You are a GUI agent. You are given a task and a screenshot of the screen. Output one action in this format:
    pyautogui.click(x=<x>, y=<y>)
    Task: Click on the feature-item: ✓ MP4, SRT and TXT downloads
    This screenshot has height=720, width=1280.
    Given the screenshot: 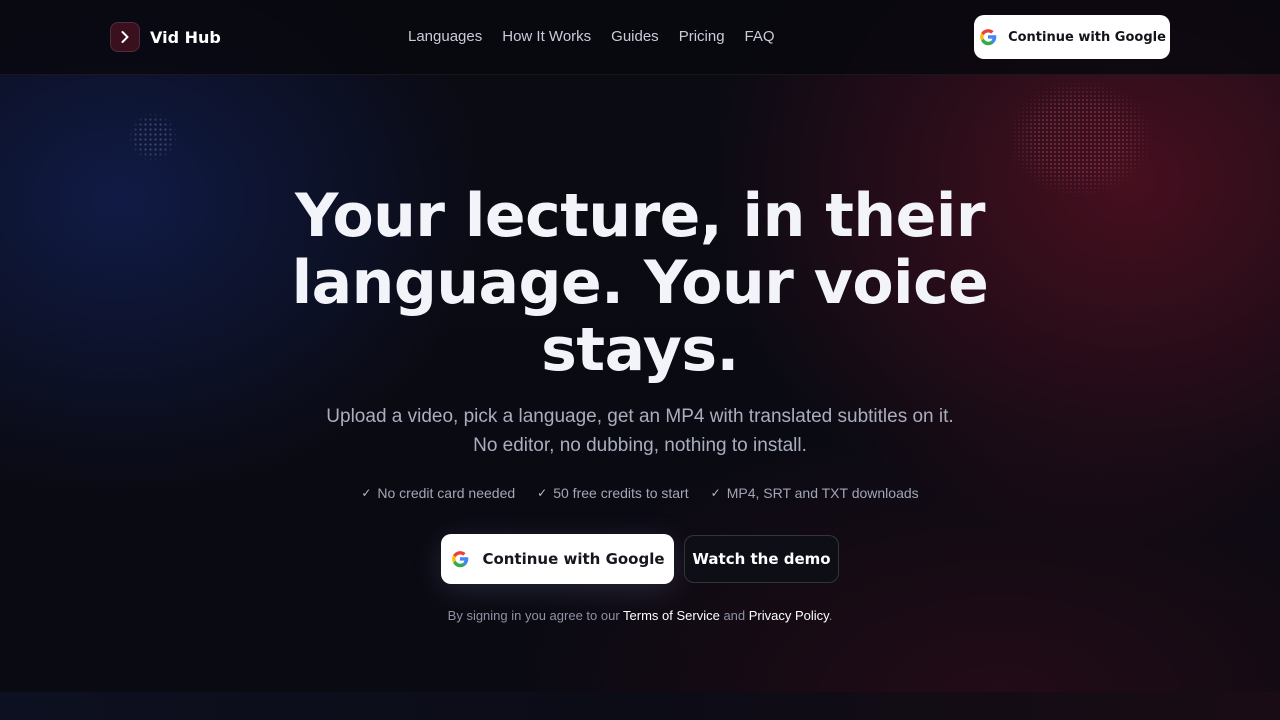 What is the action you would take?
    pyautogui.click(x=815, y=493)
    